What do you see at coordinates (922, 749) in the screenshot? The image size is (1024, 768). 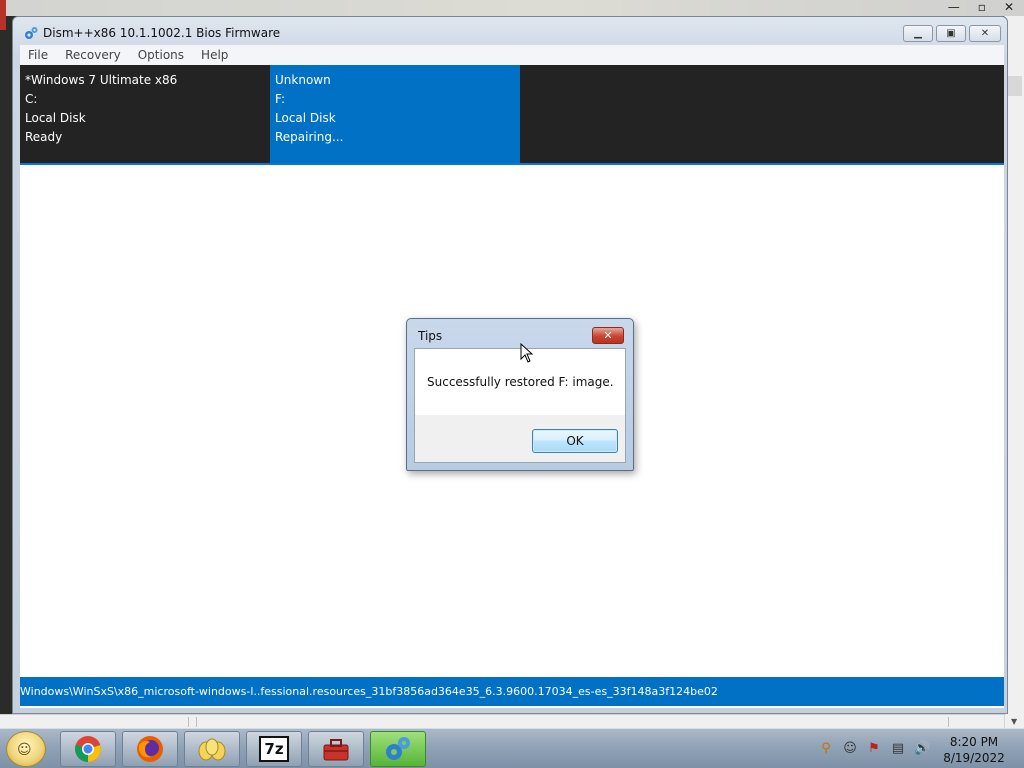 I see `volume-icon: 🔊` at bounding box center [922, 749].